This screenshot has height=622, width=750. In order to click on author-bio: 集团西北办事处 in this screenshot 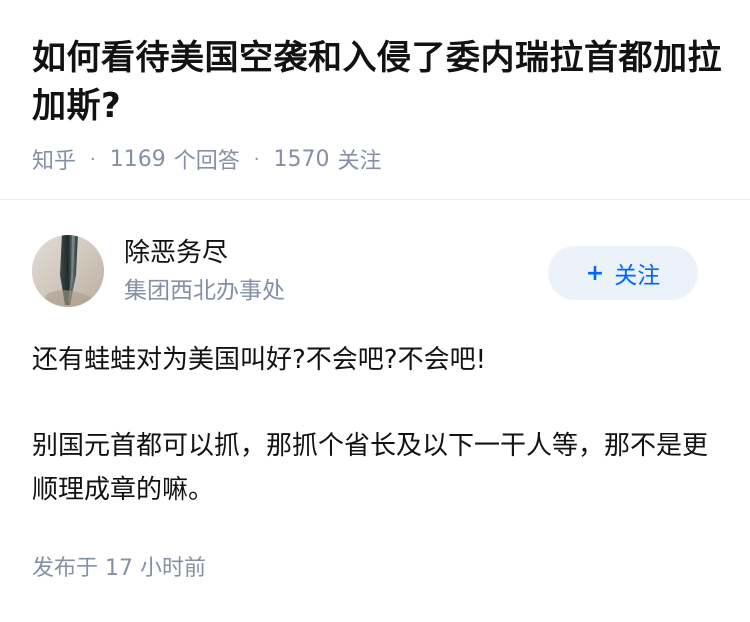, I will do `click(204, 291)`.